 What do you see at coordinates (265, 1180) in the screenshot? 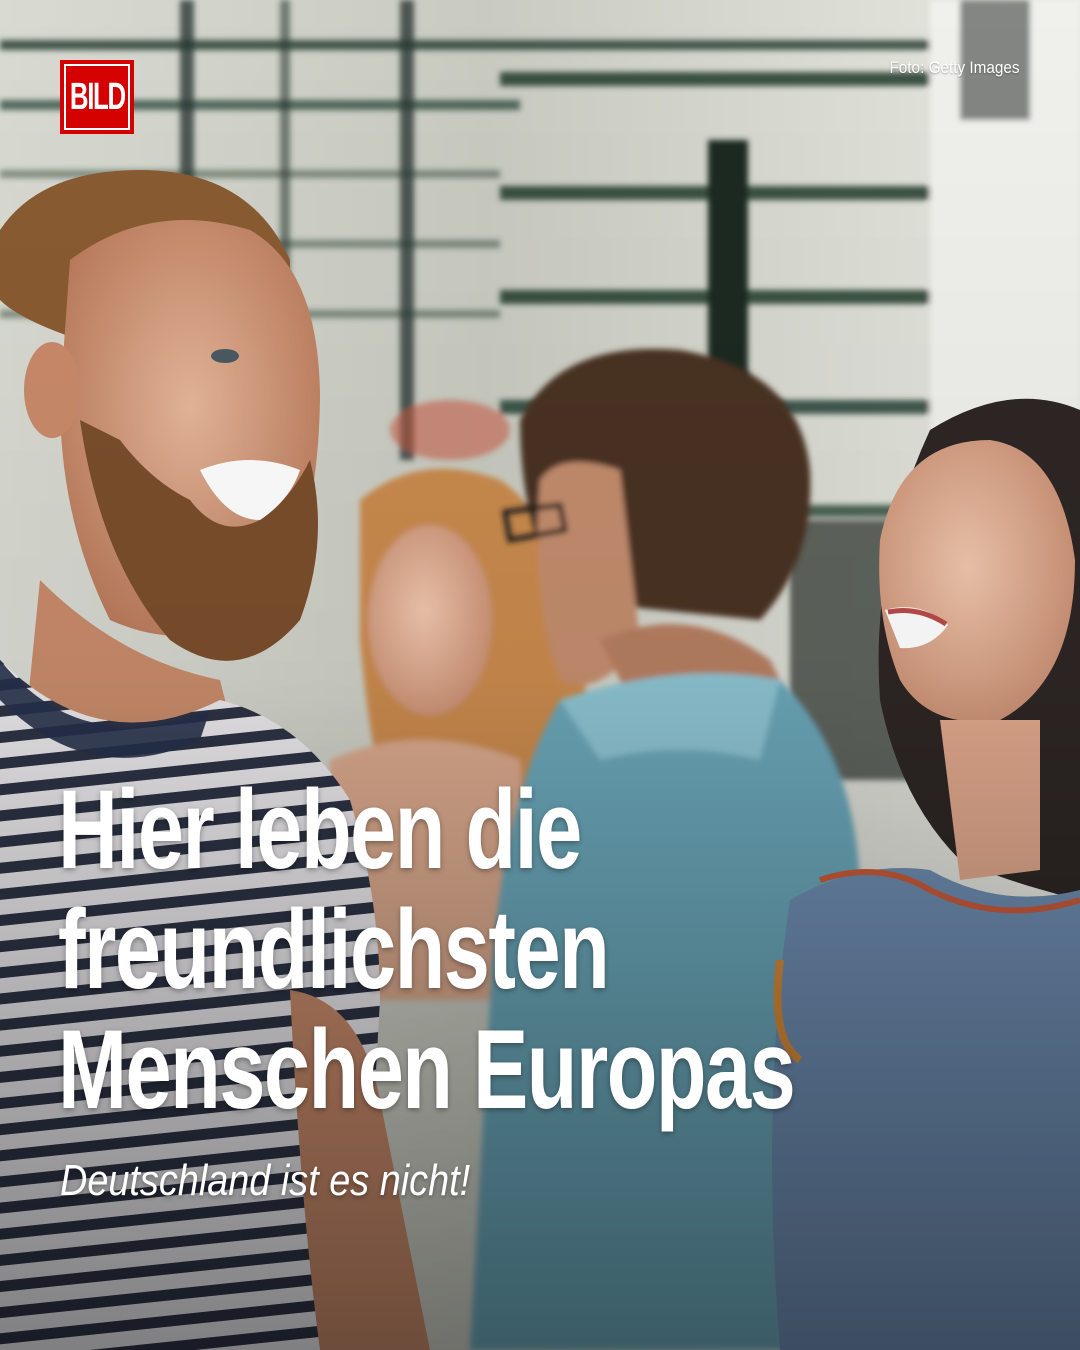
I see `subheadline: Deutschland ist es nicht!` at bounding box center [265, 1180].